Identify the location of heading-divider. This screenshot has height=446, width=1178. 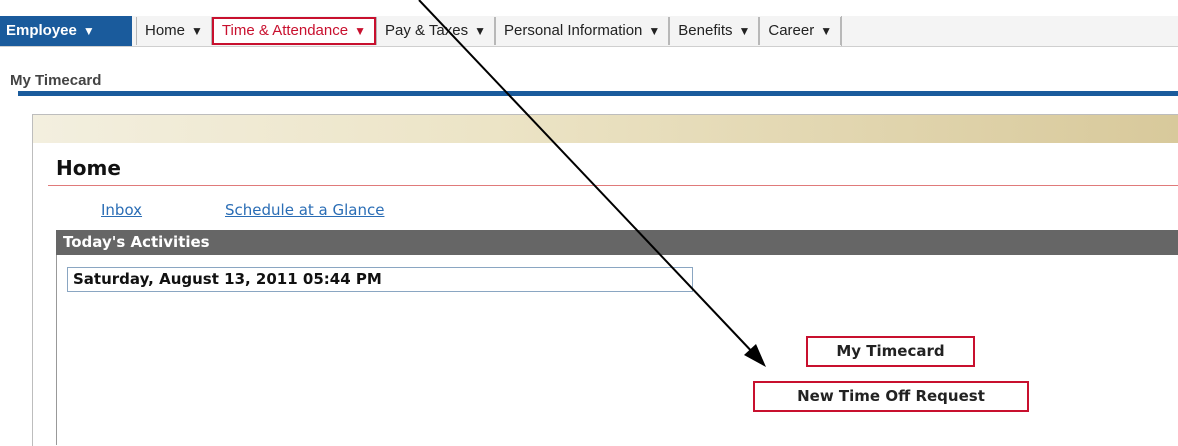
(613, 185).